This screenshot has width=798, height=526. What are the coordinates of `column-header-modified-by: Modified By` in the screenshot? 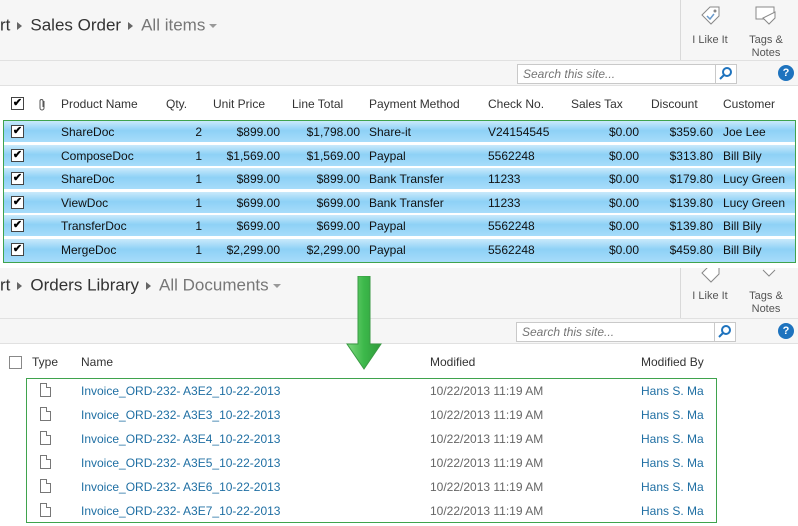 It's located at (672, 362).